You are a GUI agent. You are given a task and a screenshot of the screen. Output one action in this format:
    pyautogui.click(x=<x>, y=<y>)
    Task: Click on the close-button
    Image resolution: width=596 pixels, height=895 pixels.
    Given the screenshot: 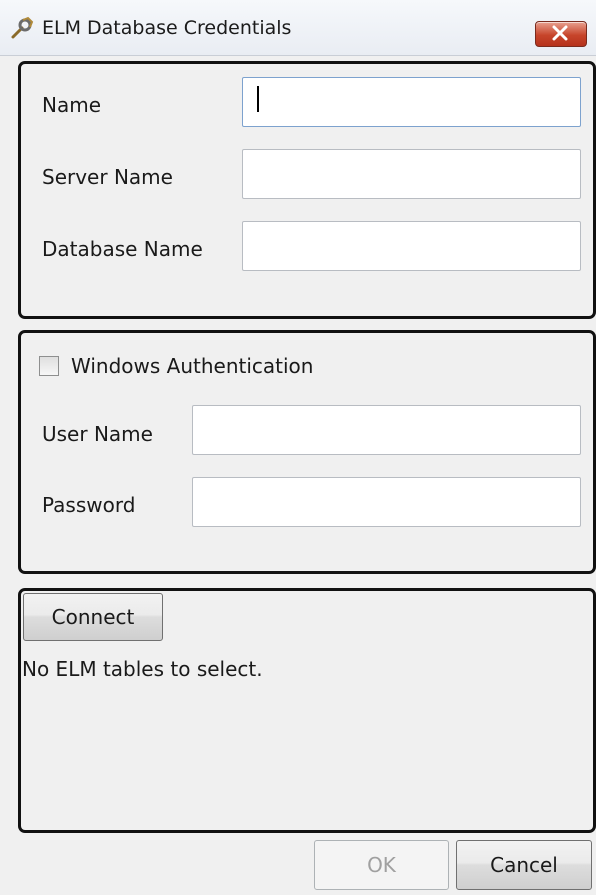 What is the action you would take?
    pyautogui.click(x=561, y=34)
    